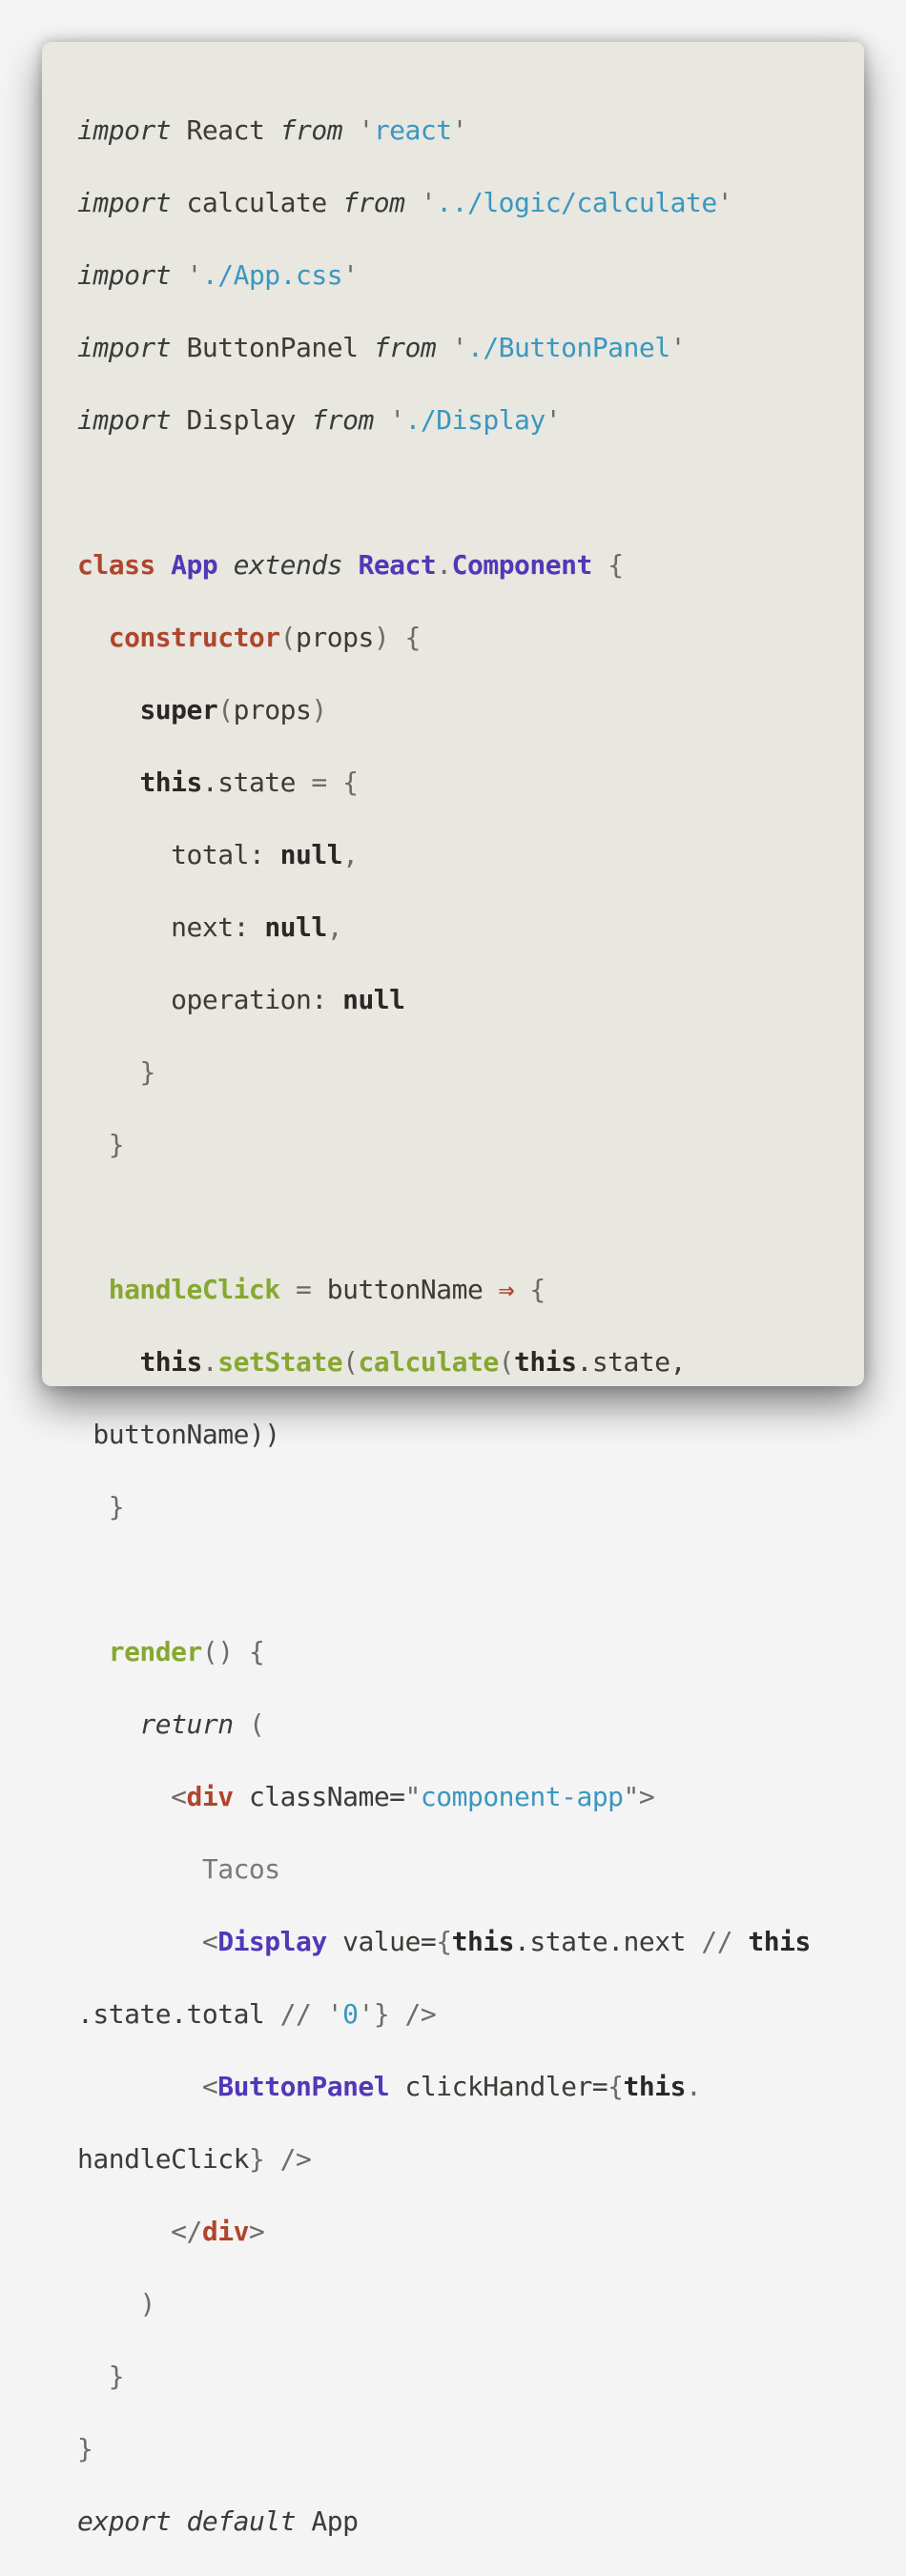 This screenshot has width=906, height=2576. What do you see at coordinates (350, 2014) in the screenshot?
I see `zero-string: 0` at bounding box center [350, 2014].